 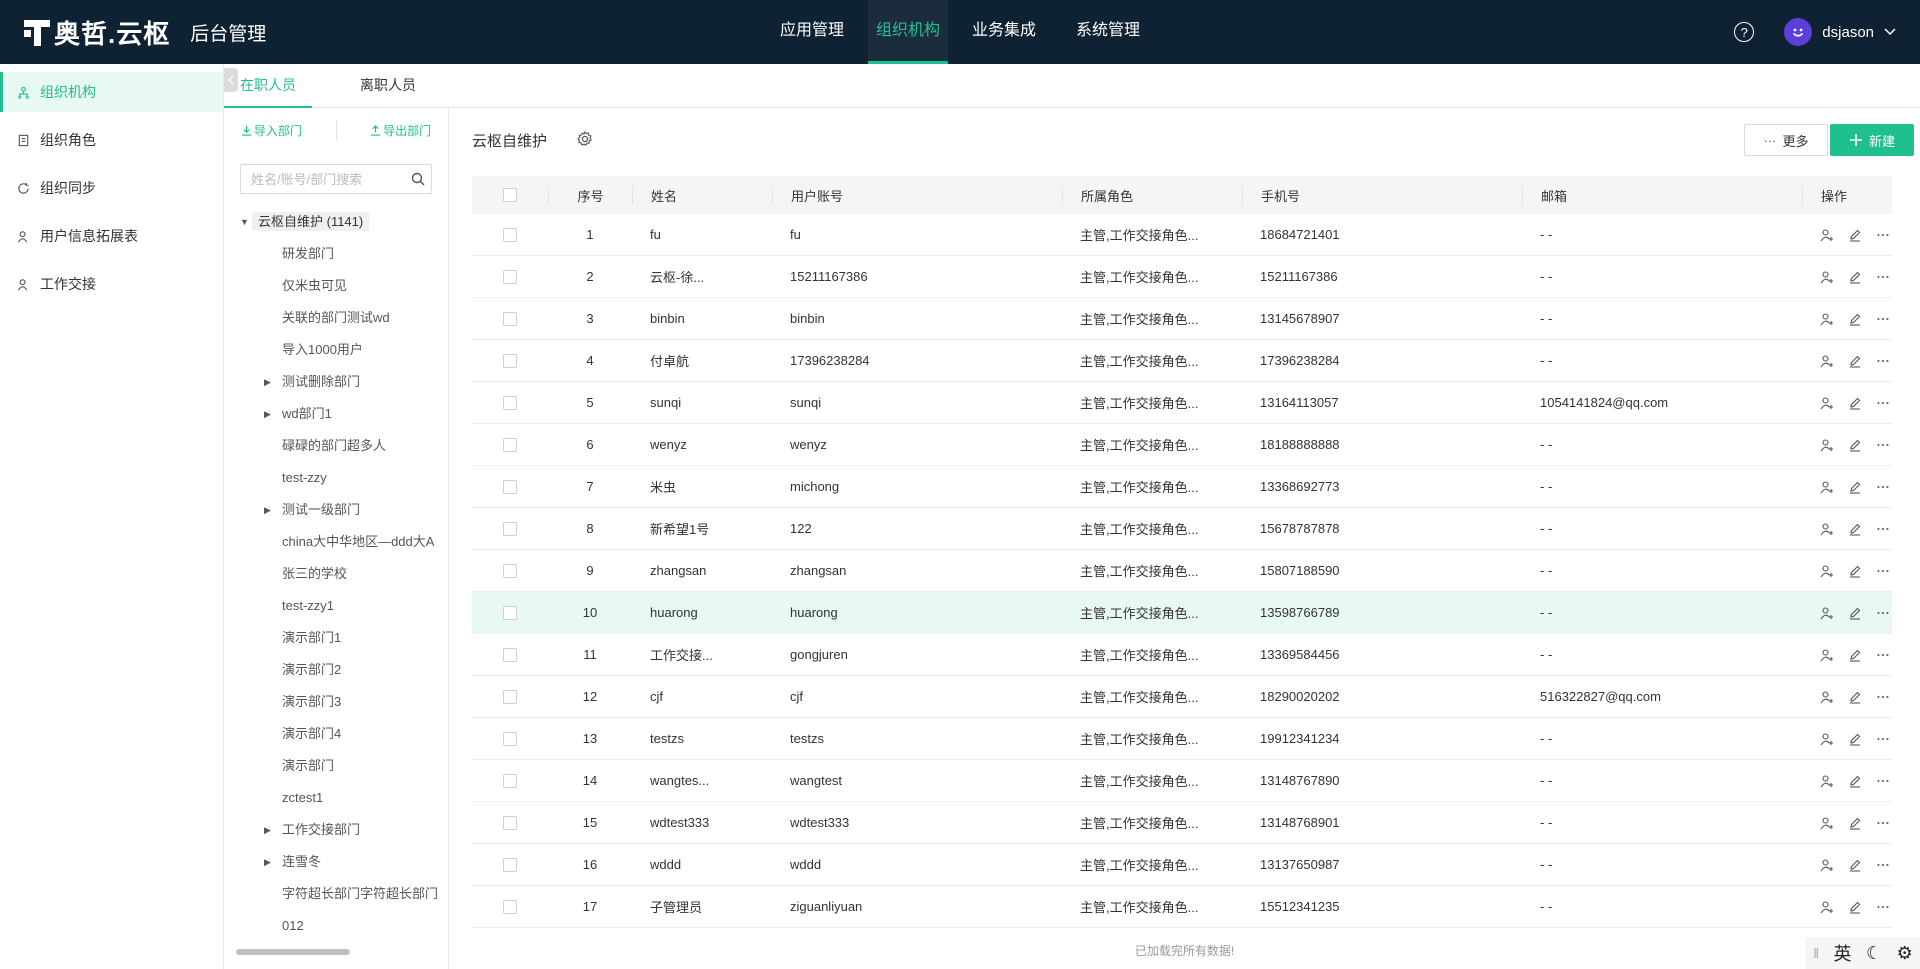 I want to click on sidebar-item-1: 组织角色, so click(x=111, y=140).